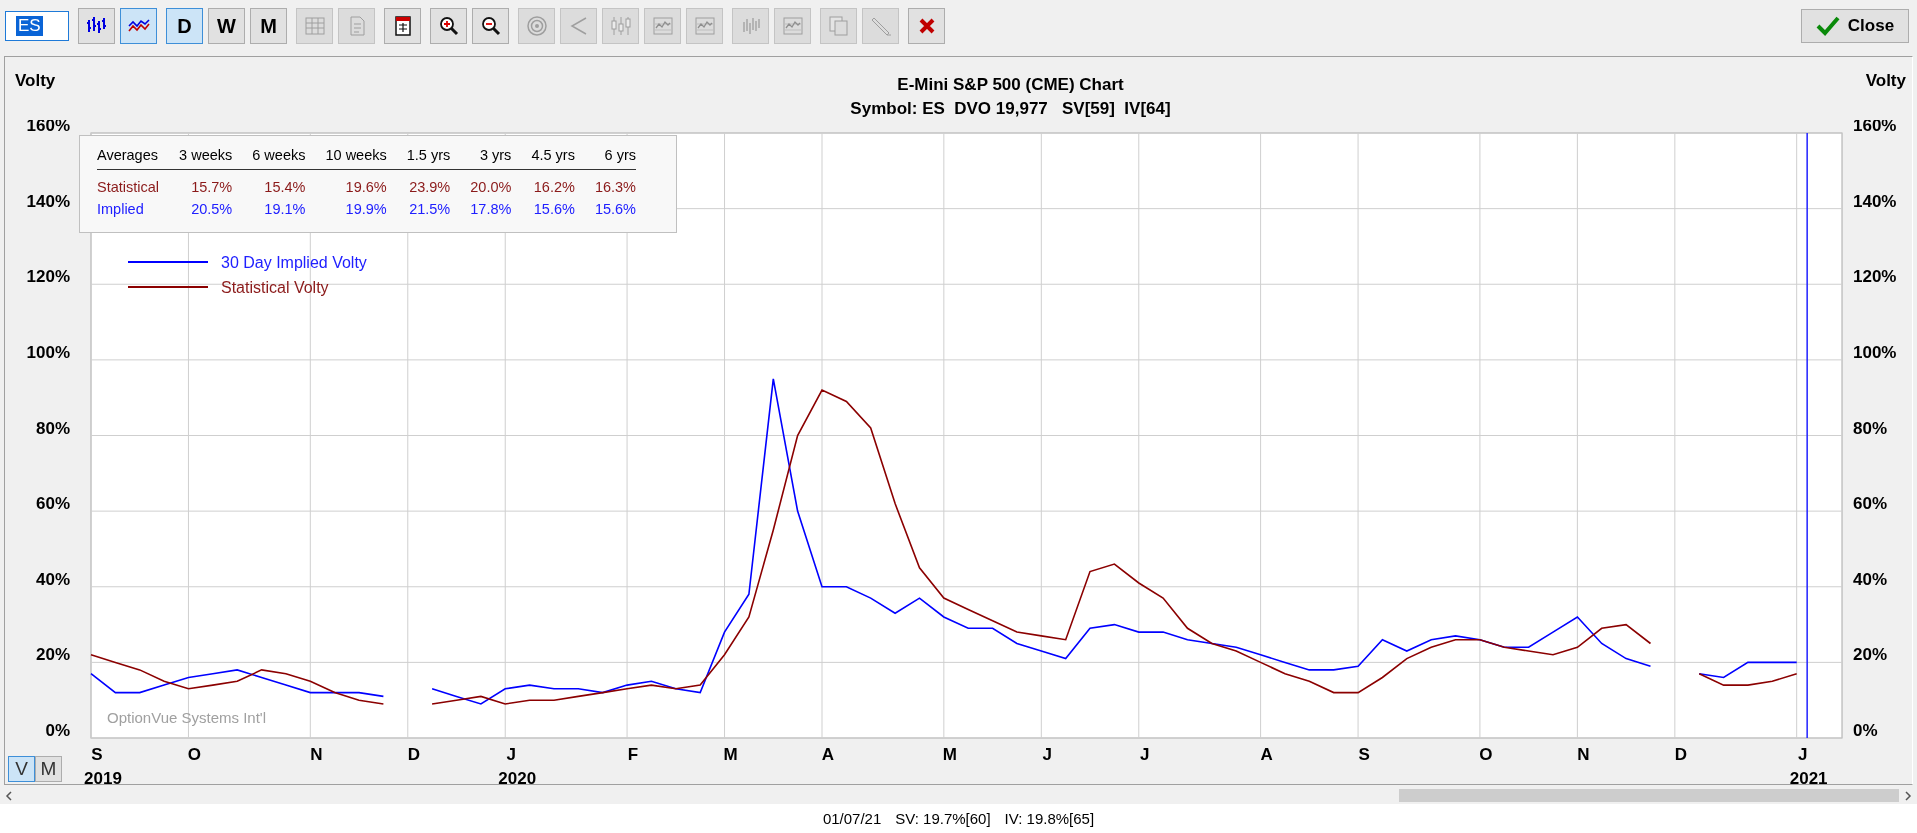 This screenshot has height=833, width=1917. Describe the element at coordinates (605, 183) in the screenshot. I see `table-cell: 16.3%` at that location.